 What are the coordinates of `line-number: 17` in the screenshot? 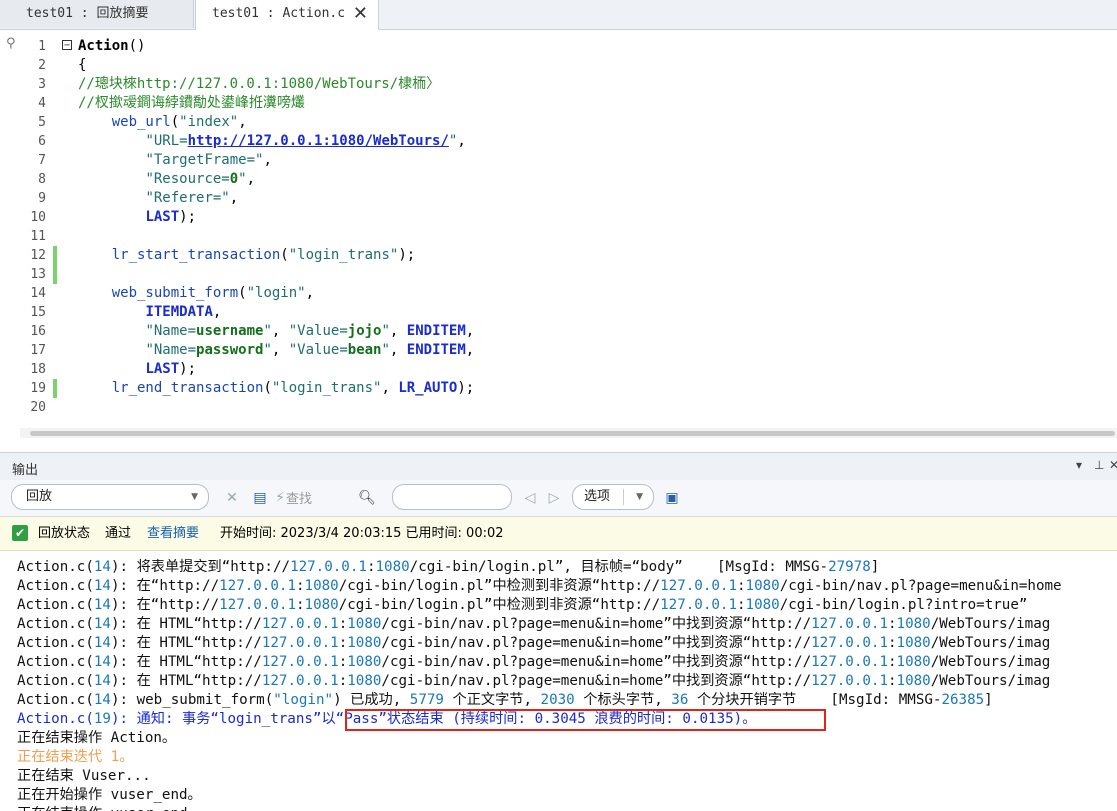 It's located at (38, 350).